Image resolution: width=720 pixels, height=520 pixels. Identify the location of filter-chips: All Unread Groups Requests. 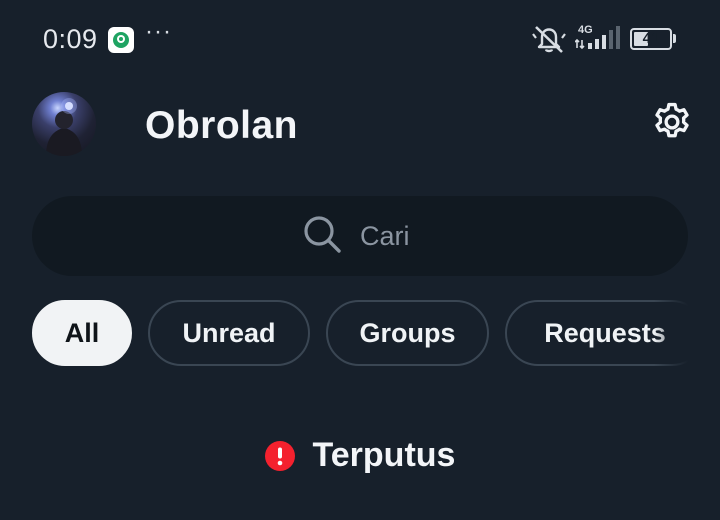
(360, 333).